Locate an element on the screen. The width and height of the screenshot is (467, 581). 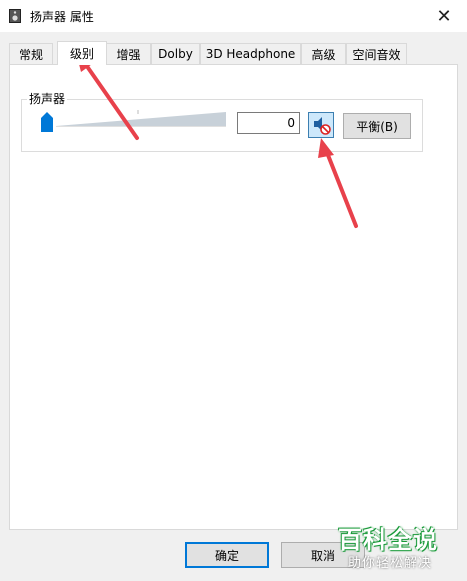
tab-levels: 级别 is located at coordinates (82, 53).